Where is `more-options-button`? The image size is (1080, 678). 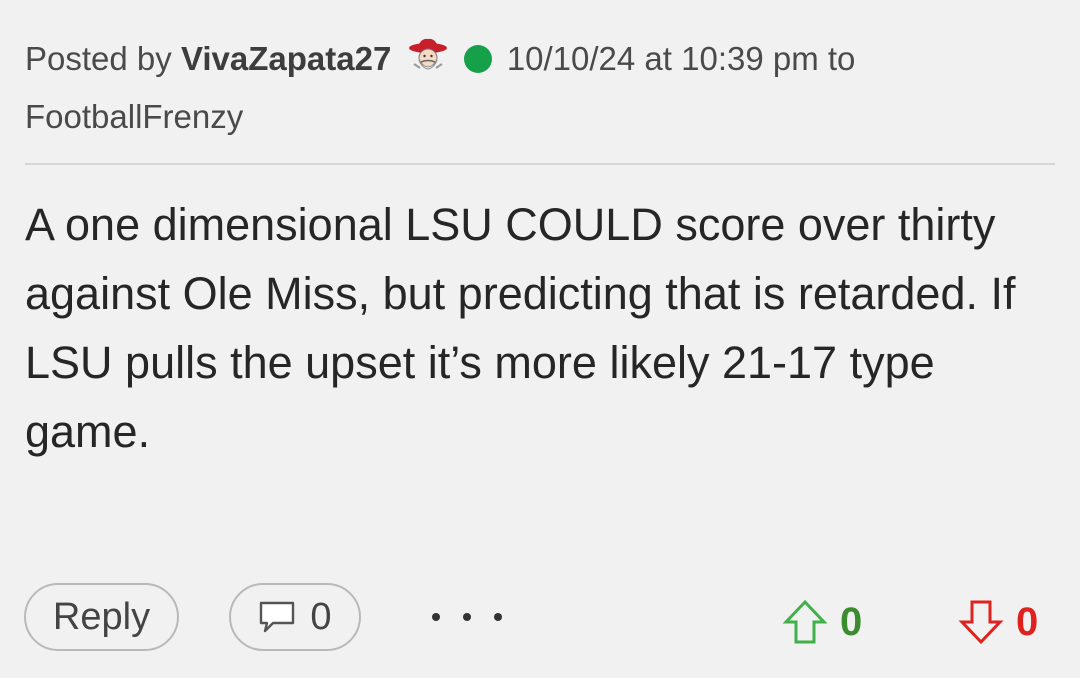 more-options-button is located at coordinates (467, 617).